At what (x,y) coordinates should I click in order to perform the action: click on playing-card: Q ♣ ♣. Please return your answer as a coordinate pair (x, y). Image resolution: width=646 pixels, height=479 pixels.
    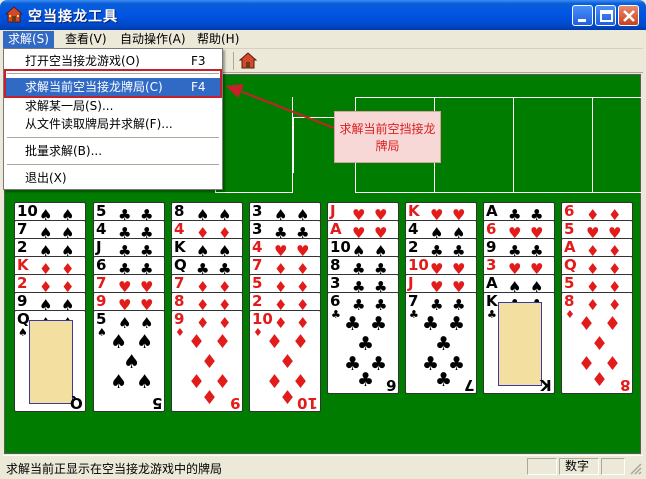
    Looking at the image, I should click on (207, 266).